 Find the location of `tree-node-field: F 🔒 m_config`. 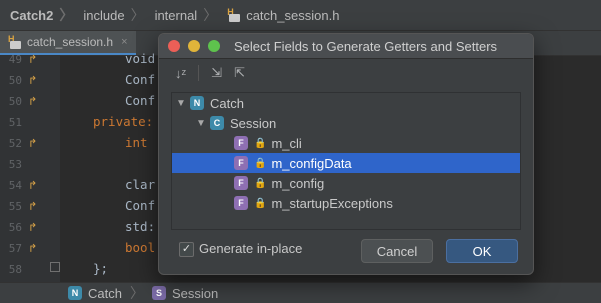

tree-node-field: F 🔒 m_config is located at coordinates (279, 183).